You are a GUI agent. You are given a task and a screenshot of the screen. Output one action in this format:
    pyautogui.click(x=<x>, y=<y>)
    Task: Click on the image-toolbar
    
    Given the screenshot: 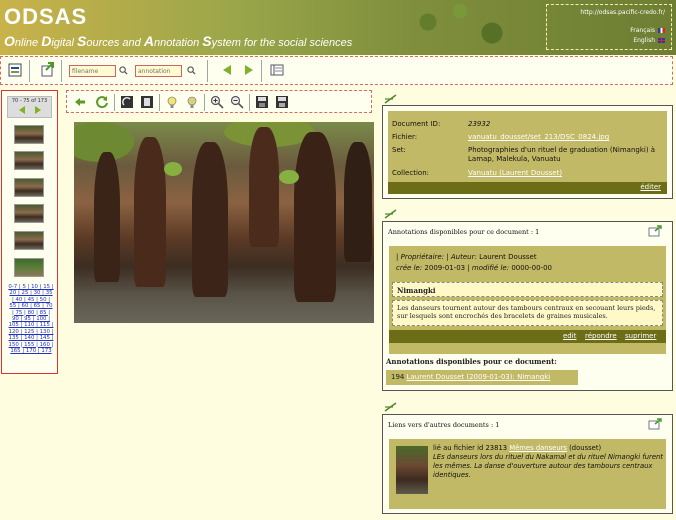 What is the action you would take?
    pyautogui.click(x=219, y=101)
    